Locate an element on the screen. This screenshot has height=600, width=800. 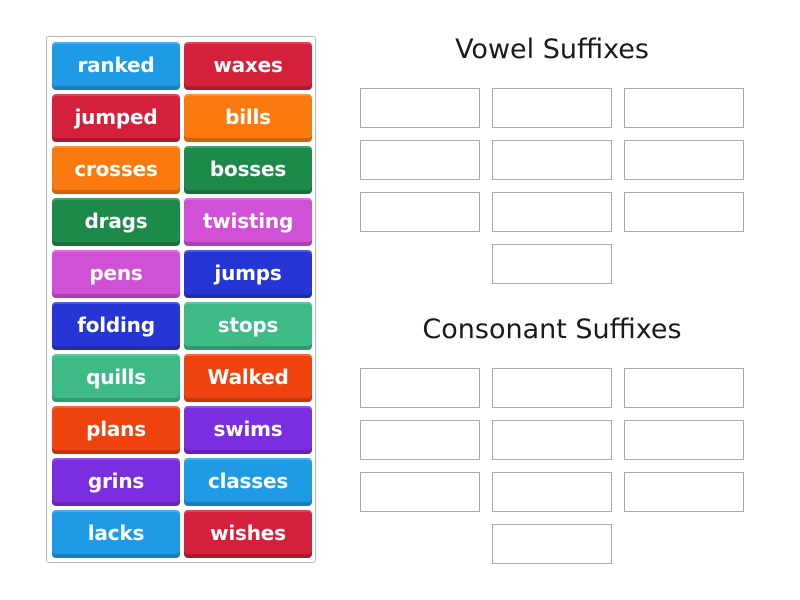
word-tile-label: stops is located at coordinates (248, 324).